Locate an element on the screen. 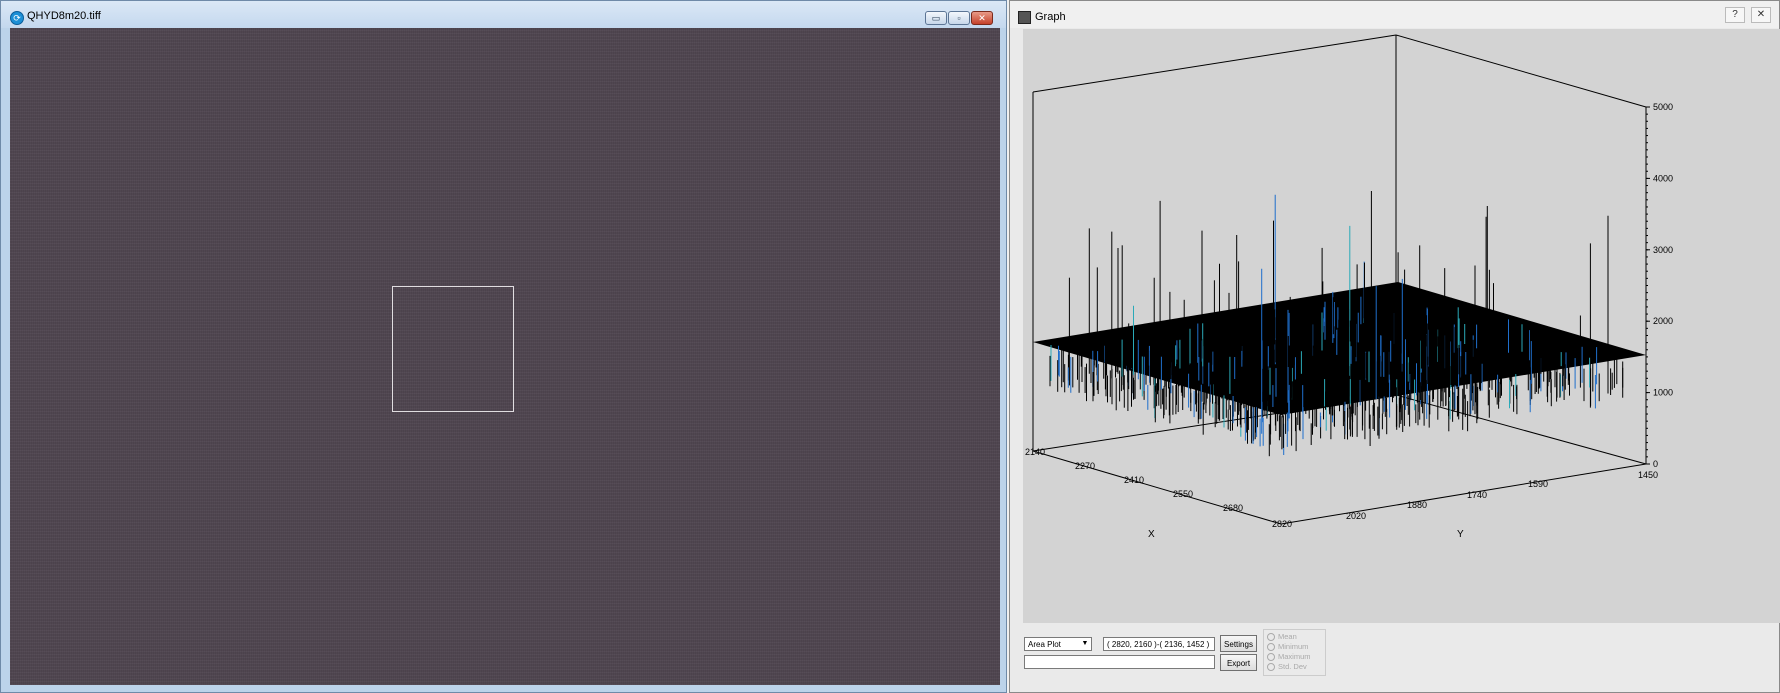 The image size is (1780, 693). graph-window-icon is located at coordinates (1024, 17).